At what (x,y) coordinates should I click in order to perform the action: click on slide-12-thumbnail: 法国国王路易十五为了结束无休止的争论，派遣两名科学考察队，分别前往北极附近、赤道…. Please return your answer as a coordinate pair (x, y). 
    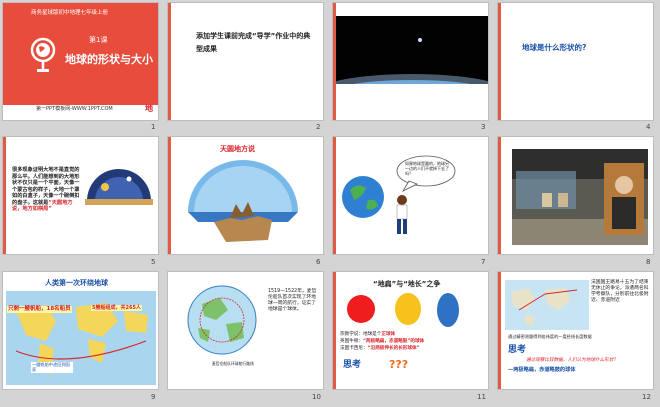
    Looking at the image, I should click on (575, 330).